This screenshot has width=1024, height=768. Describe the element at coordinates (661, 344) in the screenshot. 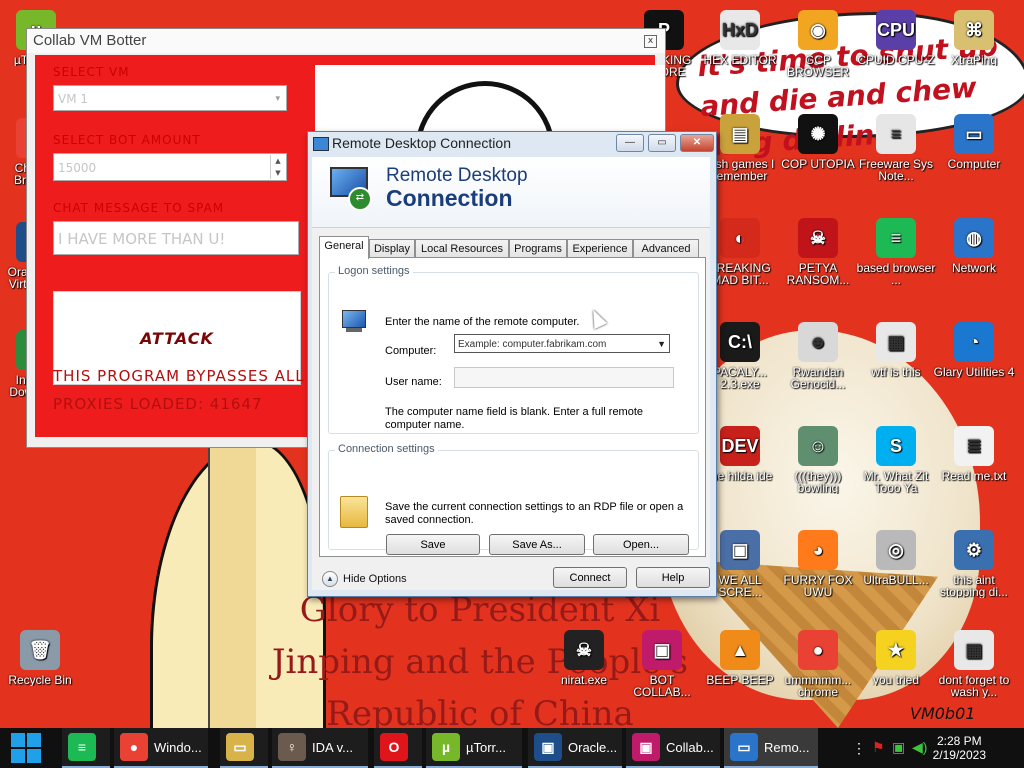

I see `chevron-down-icon: ▼` at that location.